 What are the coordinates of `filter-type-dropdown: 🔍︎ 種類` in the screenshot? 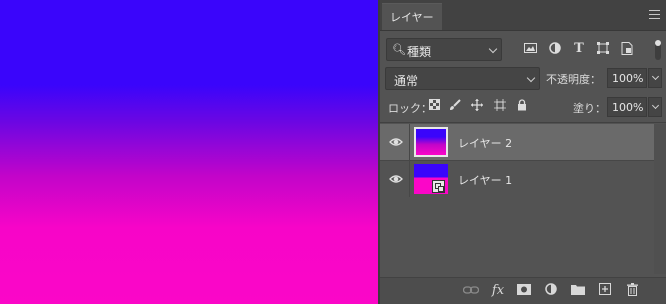 It's located at (444, 49).